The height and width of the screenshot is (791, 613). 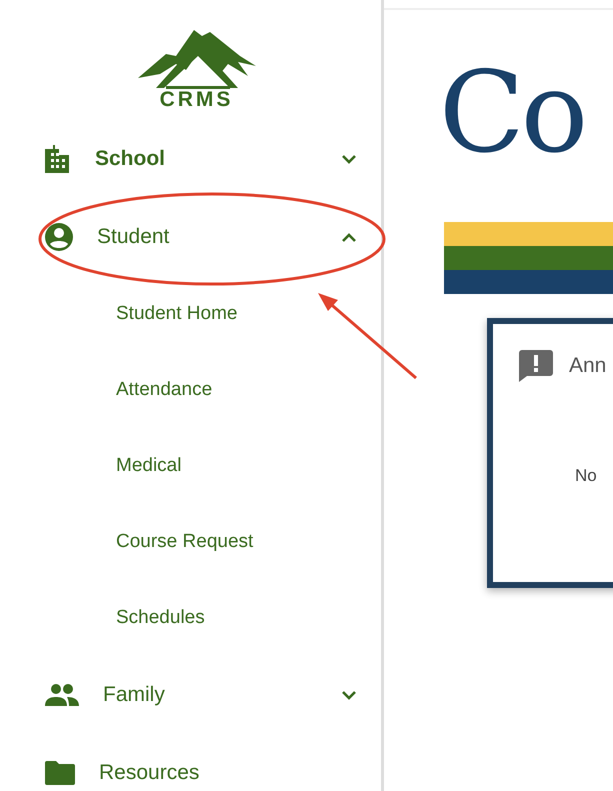 What do you see at coordinates (586, 476) in the screenshot?
I see `card-message: No` at bounding box center [586, 476].